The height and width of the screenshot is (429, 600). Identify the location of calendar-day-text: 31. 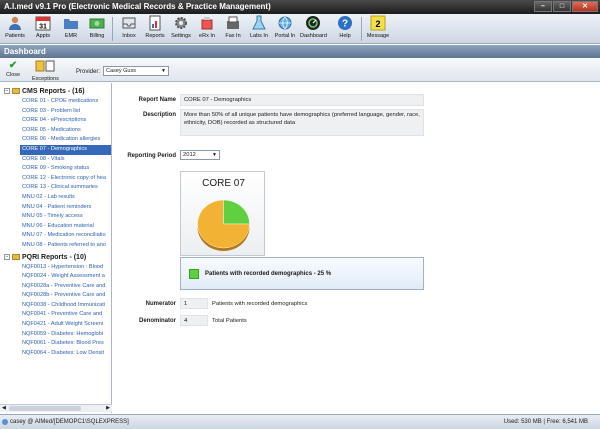
(43, 27).